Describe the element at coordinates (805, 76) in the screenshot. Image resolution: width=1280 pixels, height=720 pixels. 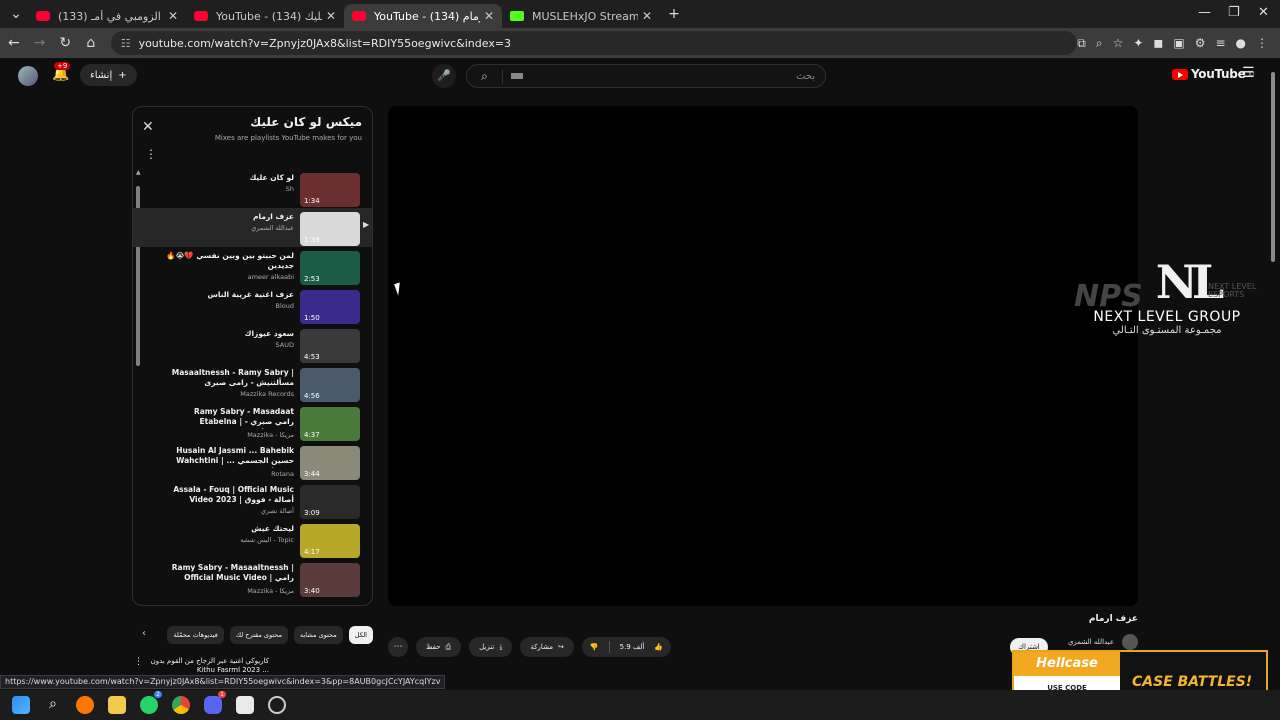
I see `search-input: بحث` at that location.